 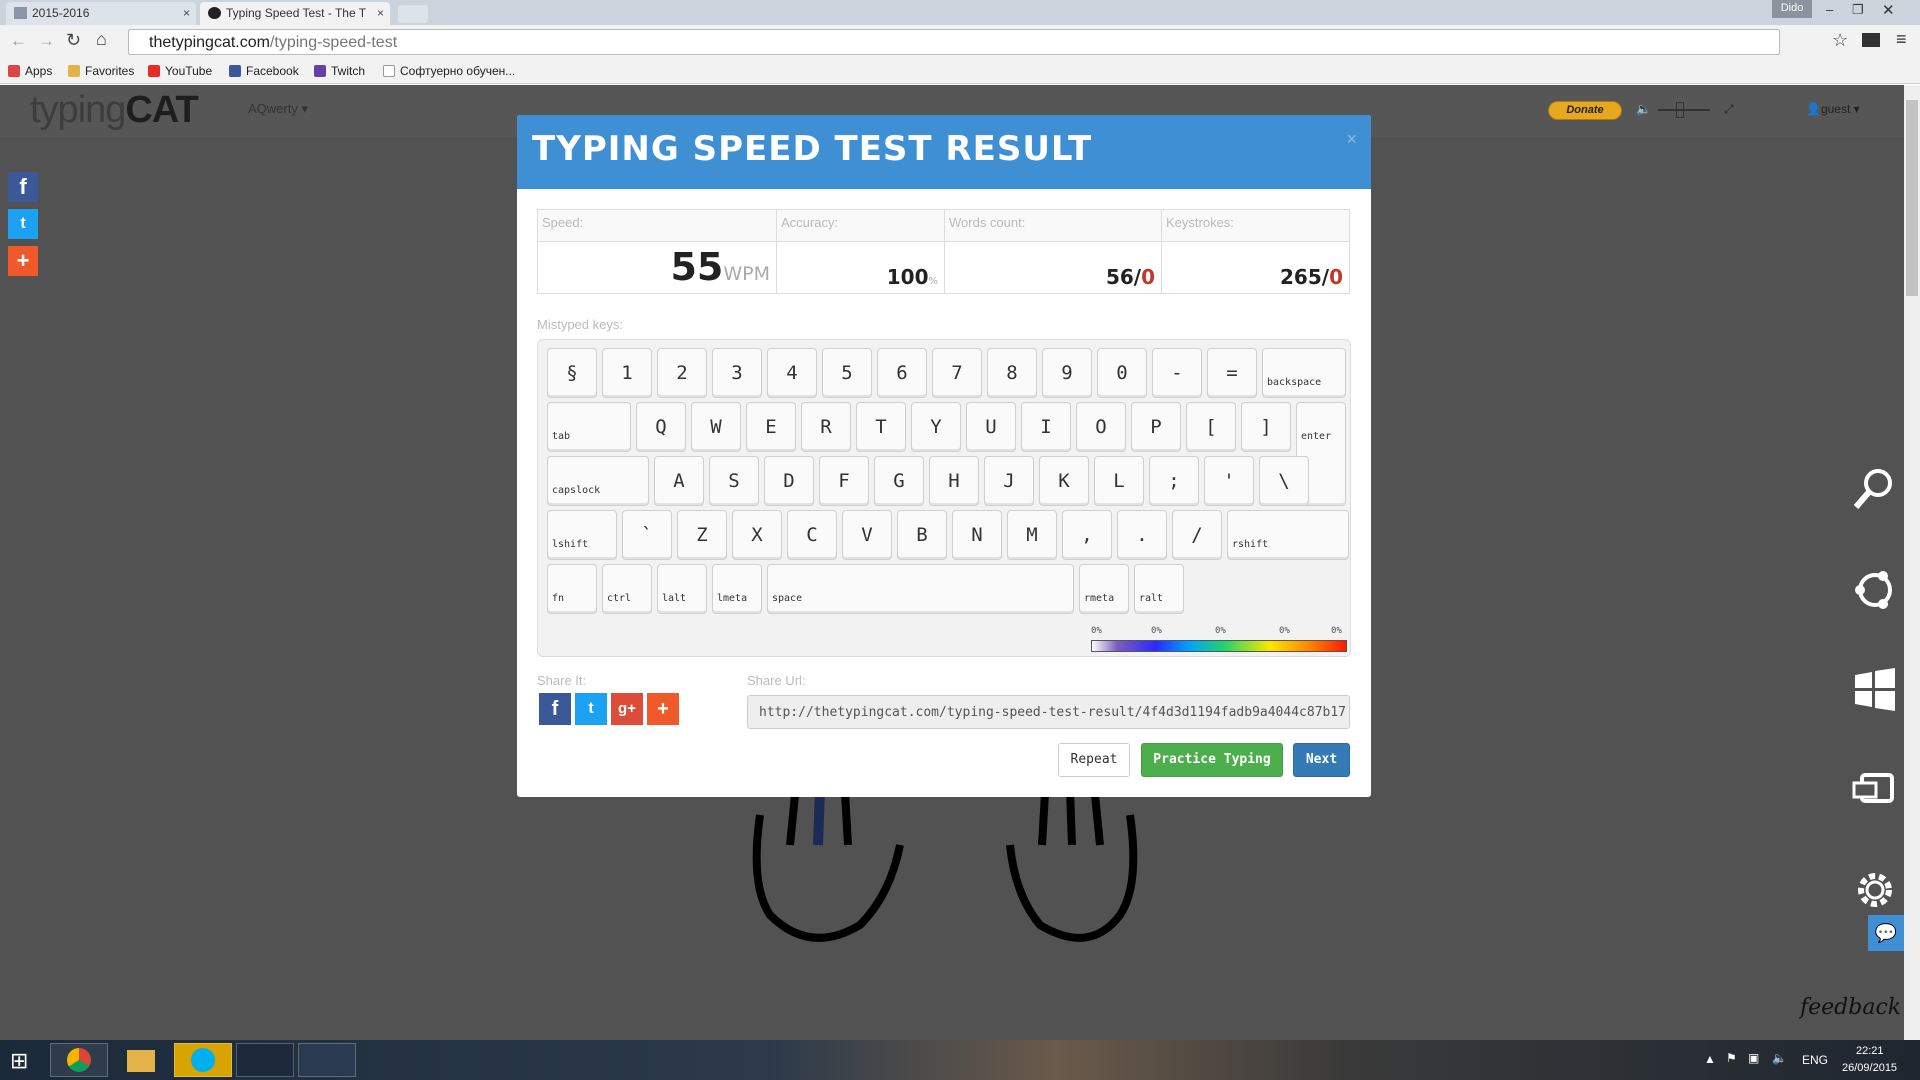 What do you see at coordinates (1087, 535) in the screenshot?
I see `key-symbol: ,` at bounding box center [1087, 535].